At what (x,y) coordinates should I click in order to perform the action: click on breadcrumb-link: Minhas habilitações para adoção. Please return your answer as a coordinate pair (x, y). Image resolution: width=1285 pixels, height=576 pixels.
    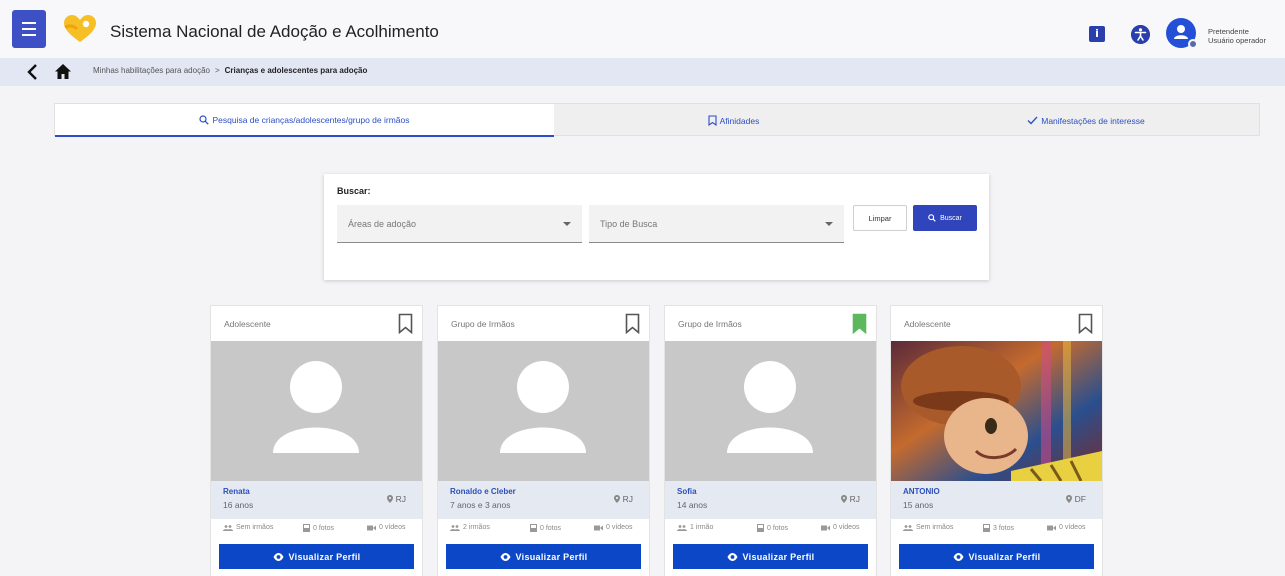
    Looking at the image, I should click on (151, 70).